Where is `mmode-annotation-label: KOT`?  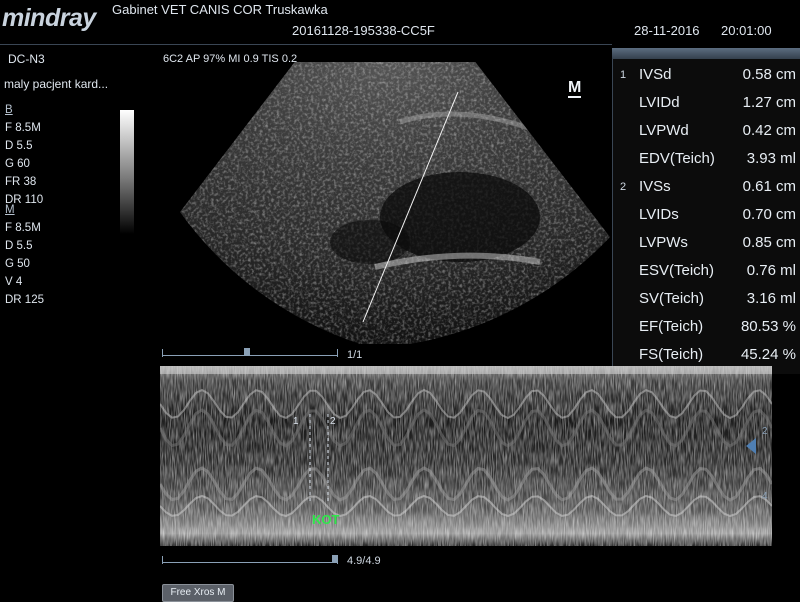
mmode-annotation-label: KOT is located at coordinates (326, 519).